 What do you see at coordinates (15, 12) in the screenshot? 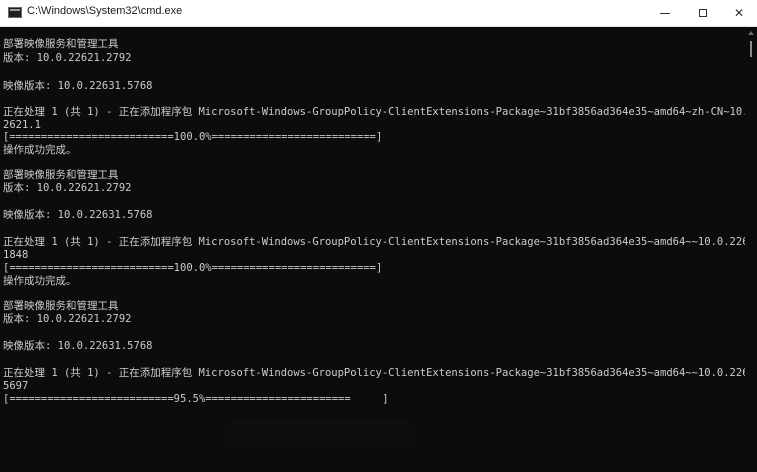
I see `cmd-app-icon` at bounding box center [15, 12].